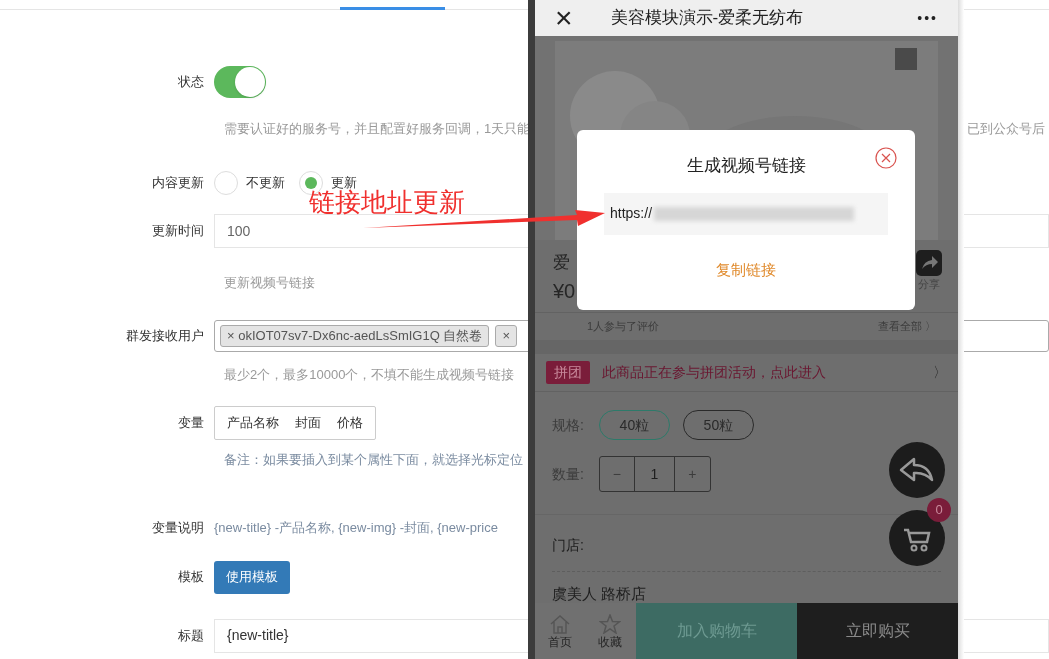 This screenshot has width=1049, height=659. I want to click on cart-badge: 0, so click(939, 510).